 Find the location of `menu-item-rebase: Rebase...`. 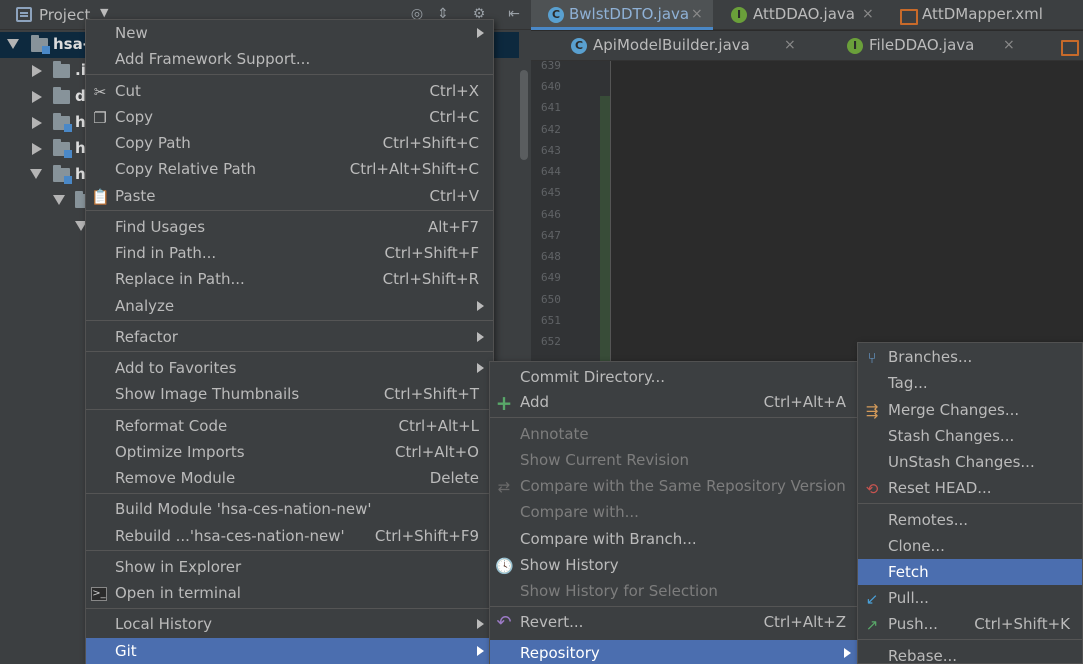

menu-item-rebase: Rebase... is located at coordinates (970, 653).